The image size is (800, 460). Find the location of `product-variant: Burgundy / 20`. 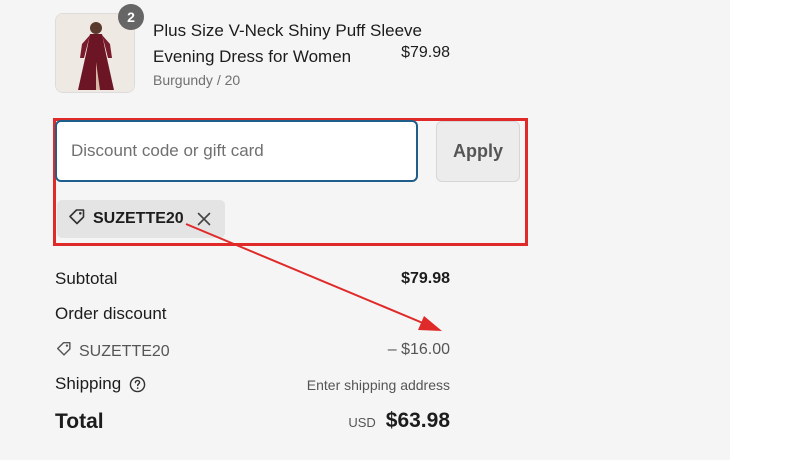

product-variant: Burgundy / 20 is located at coordinates (197, 80).